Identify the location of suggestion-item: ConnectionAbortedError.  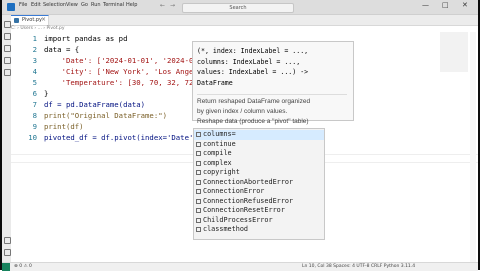
(259, 183).